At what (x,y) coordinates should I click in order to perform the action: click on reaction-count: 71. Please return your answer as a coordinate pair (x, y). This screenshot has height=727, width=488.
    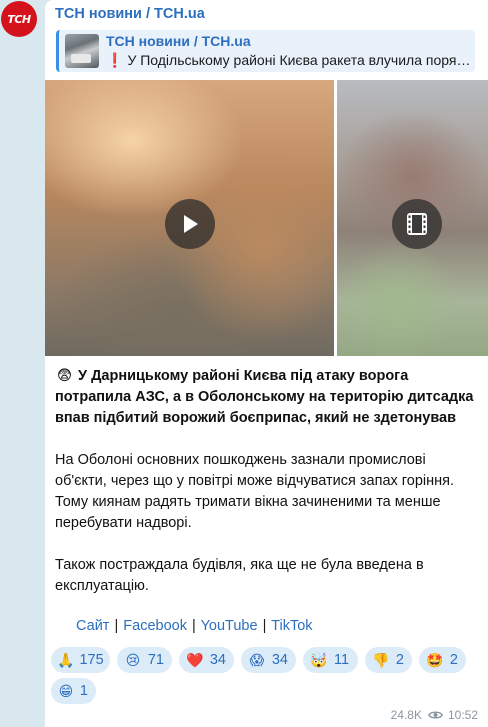
    Looking at the image, I should click on (155, 660).